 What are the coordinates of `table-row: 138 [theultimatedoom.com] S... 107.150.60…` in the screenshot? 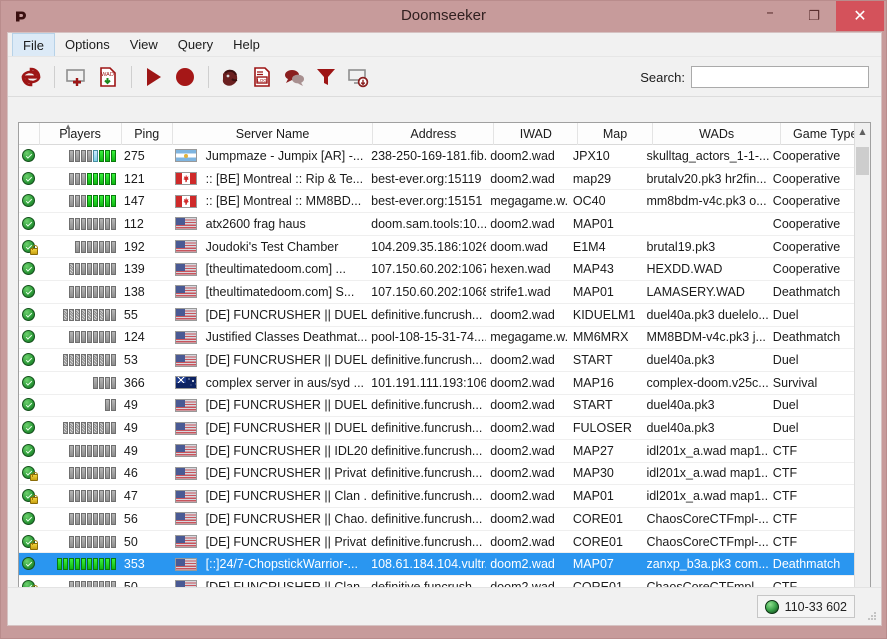 It's located at (437, 292).